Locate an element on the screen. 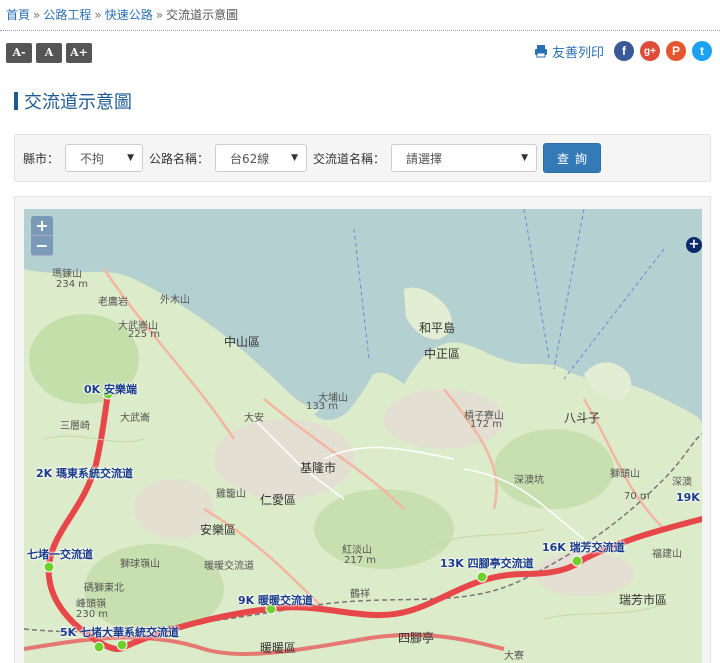  county-select: 不拘 ▼ is located at coordinates (104, 158).